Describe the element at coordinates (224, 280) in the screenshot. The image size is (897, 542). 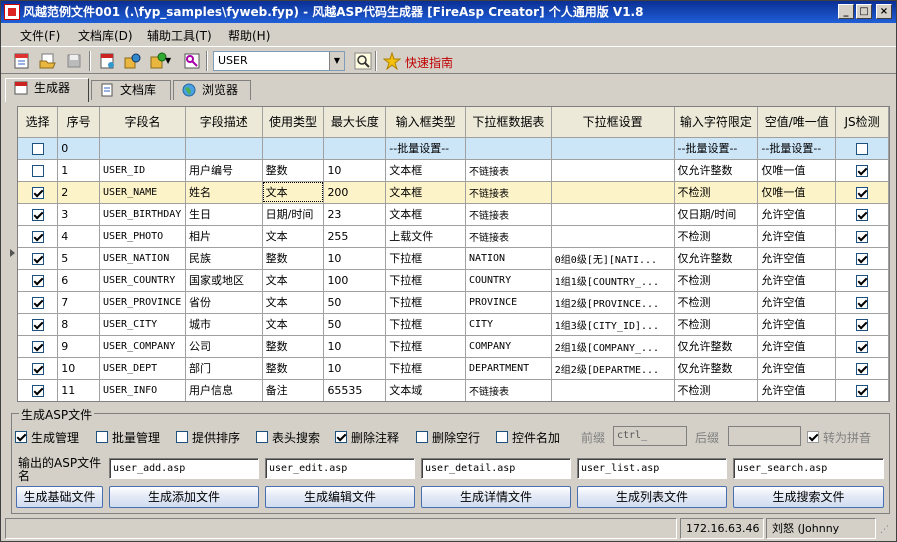
I see `cell-desc: 国家或地区` at that location.